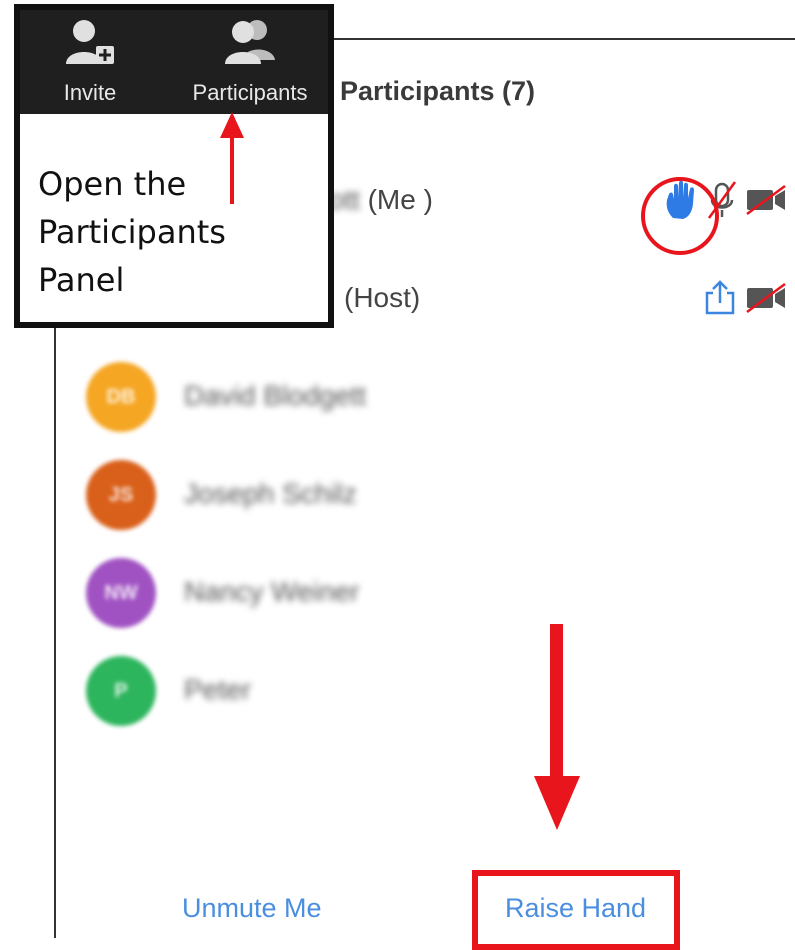 This screenshot has height=950, width=795. Describe the element at coordinates (132, 232) in the screenshot. I see `callout-text: Open the Participants Panel` at that location.